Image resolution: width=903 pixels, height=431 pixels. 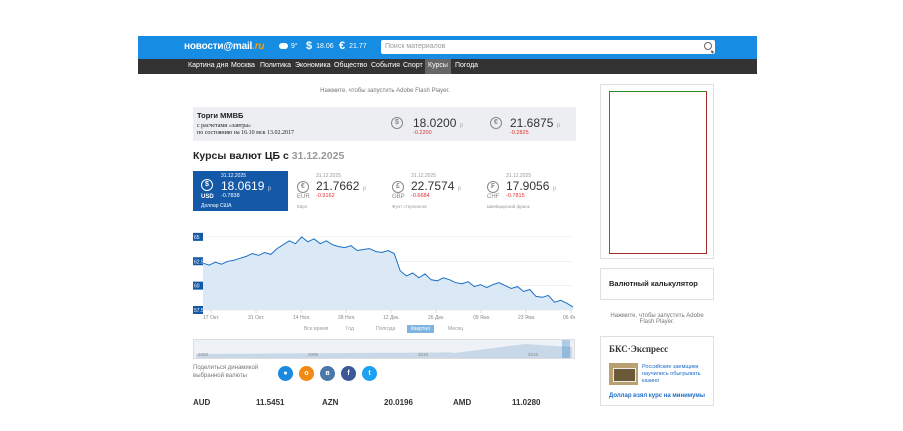 I want to click on cloud-icon, so click(x=283, y=46).